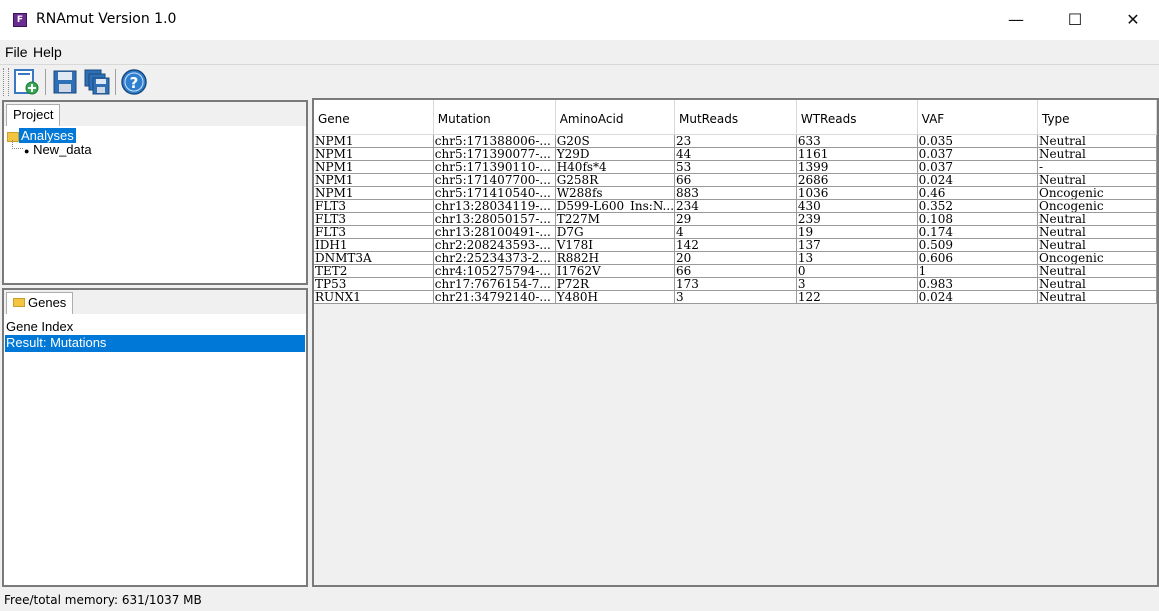 The image size is (1159, 611). I want to click on cell-wtreads: 1036, so click(857, 193).